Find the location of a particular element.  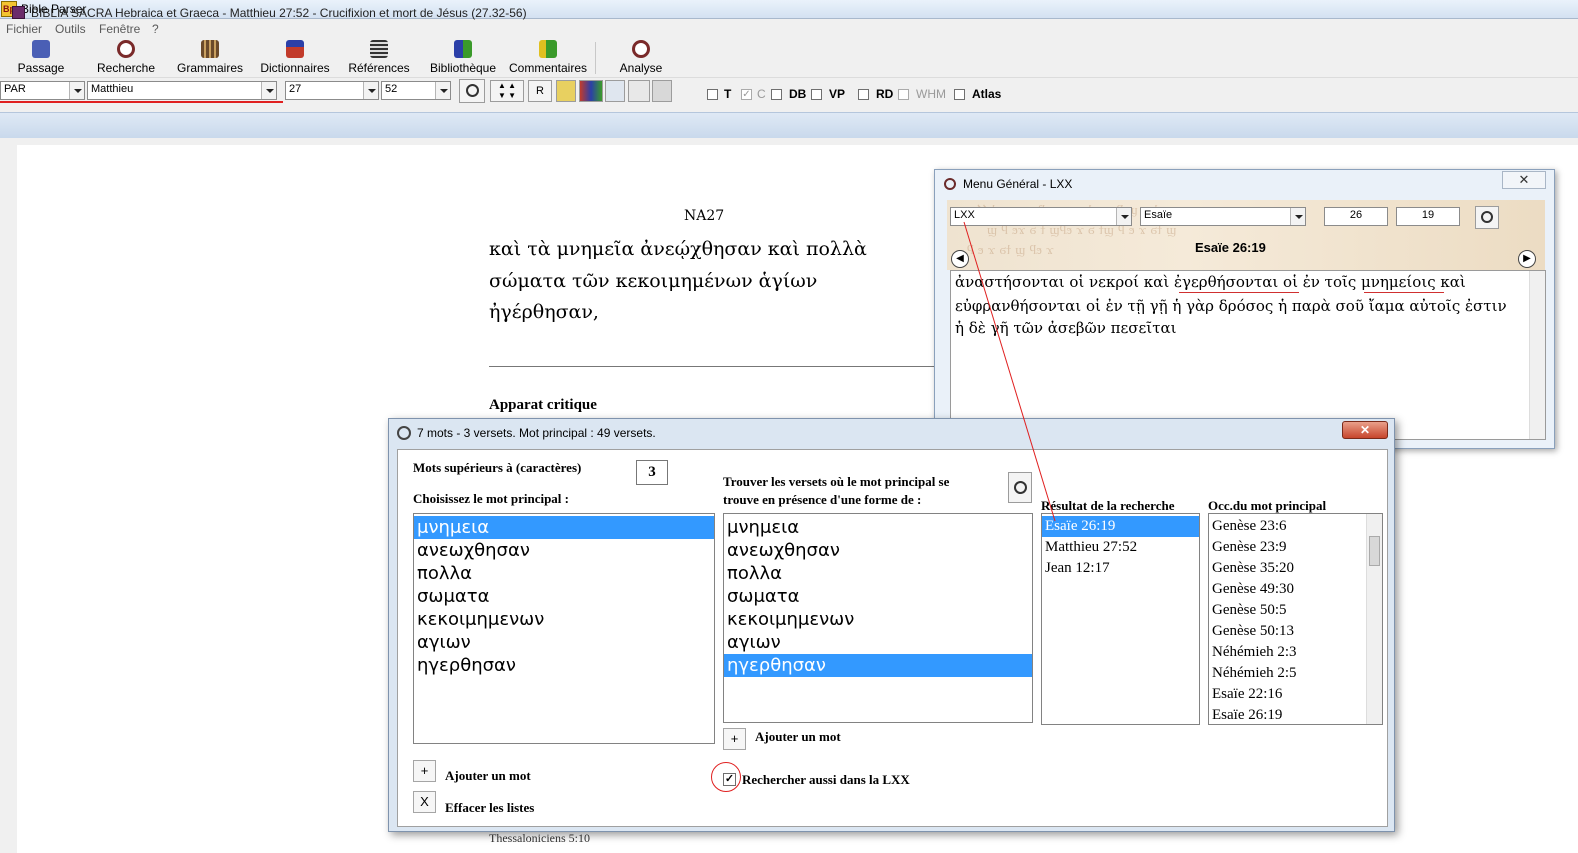

annotation-overlay is located at coordinates (1009, 371).